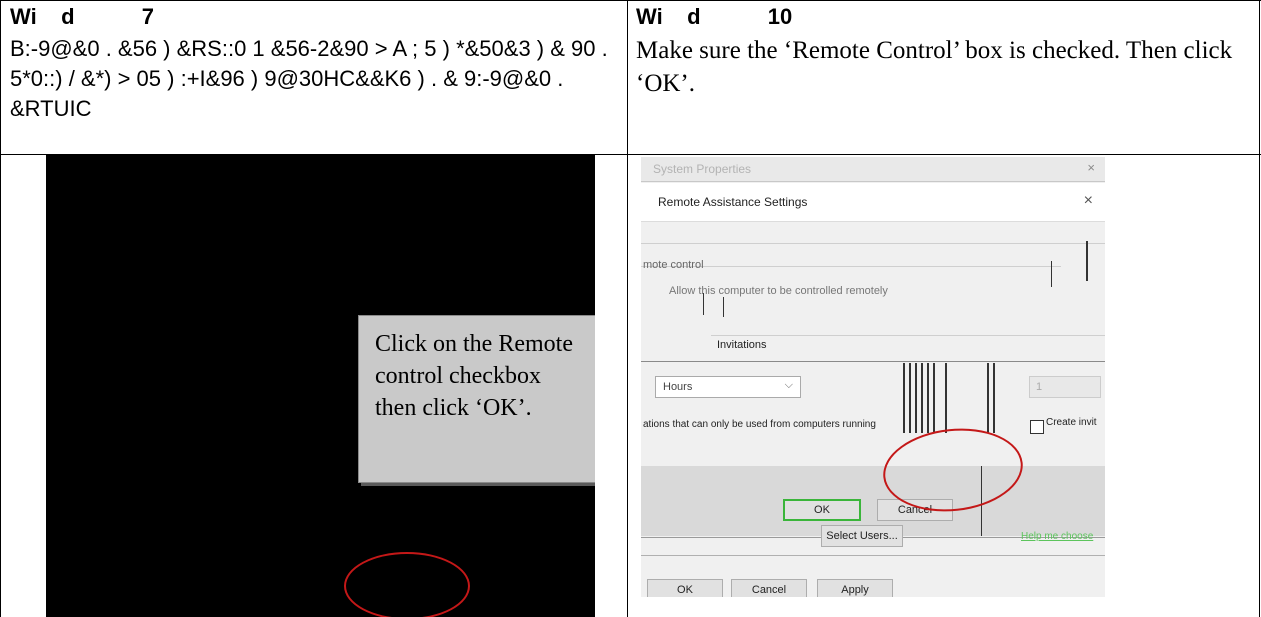 Image resolution: width=1261 pixels, height=617 pixels. I want to click on dialog-titlebar: Remote Assistance Settings ×, so click(873, 202).